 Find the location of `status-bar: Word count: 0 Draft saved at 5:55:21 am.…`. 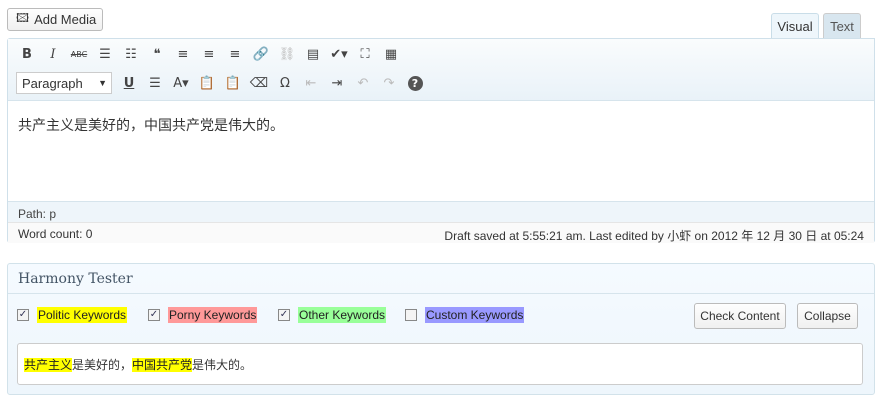

status-bar: Word count: 0 Draft saved at 5:55:21 am.… is located at coordinates (441, 232).